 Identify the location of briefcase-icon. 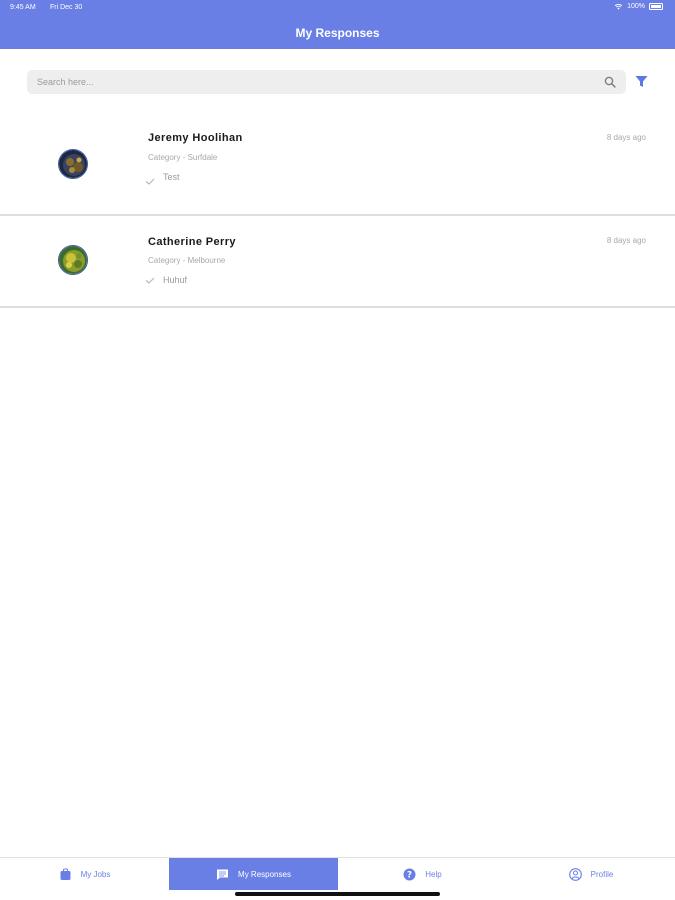
(65, 874).